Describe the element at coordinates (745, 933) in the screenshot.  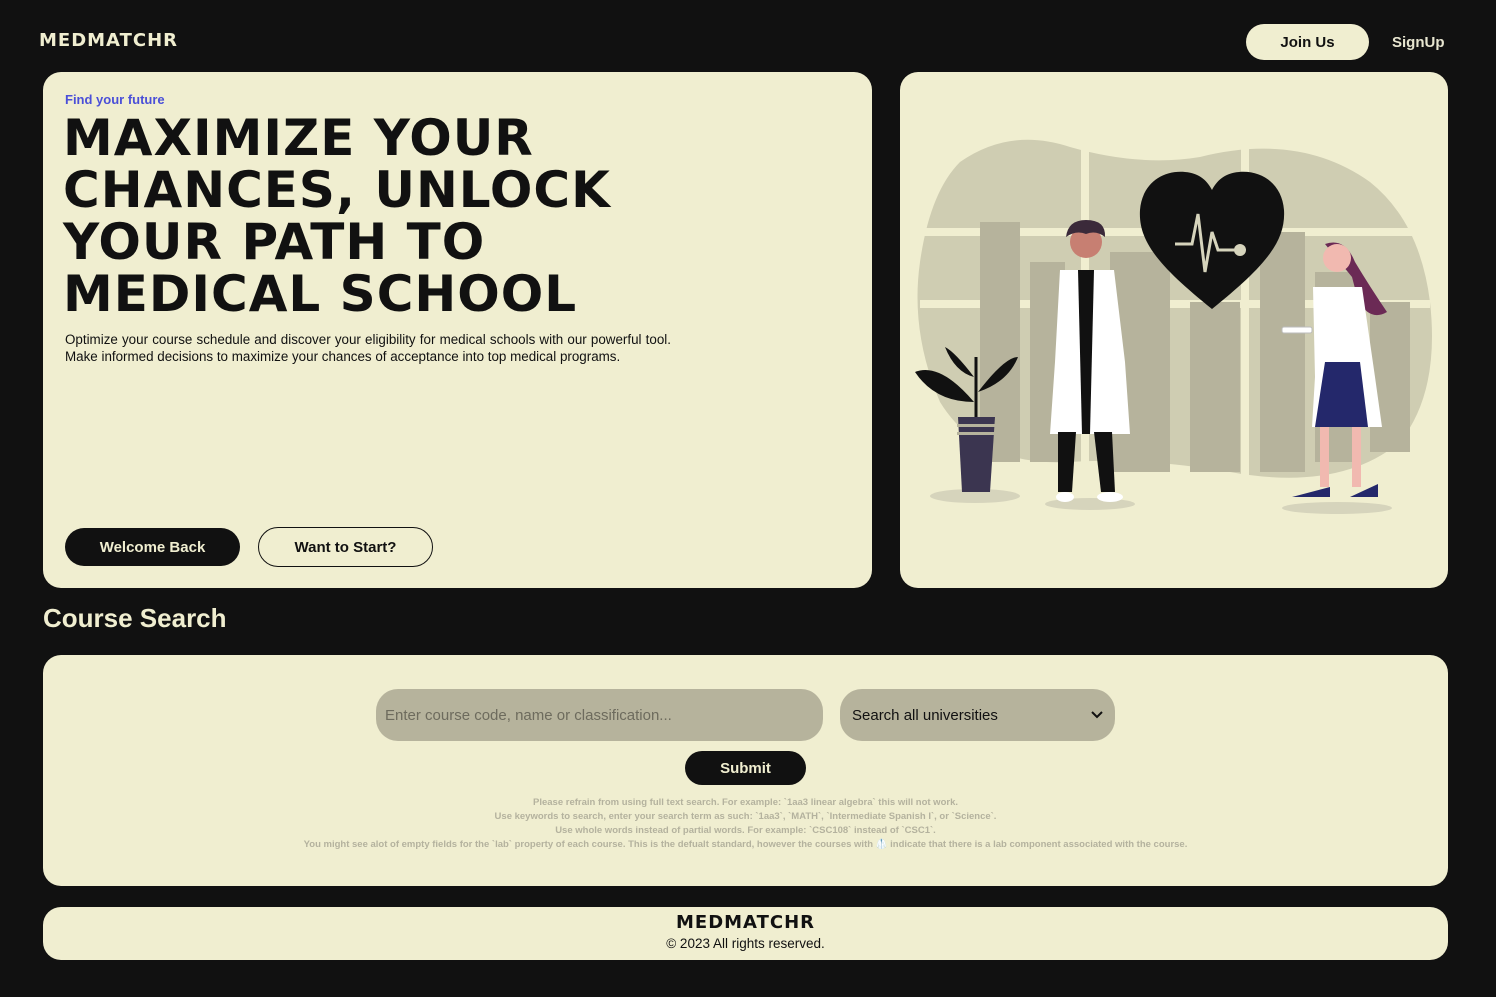
I see `footer: MEDMATCHR © 2023 All rights reserved.` at that location.